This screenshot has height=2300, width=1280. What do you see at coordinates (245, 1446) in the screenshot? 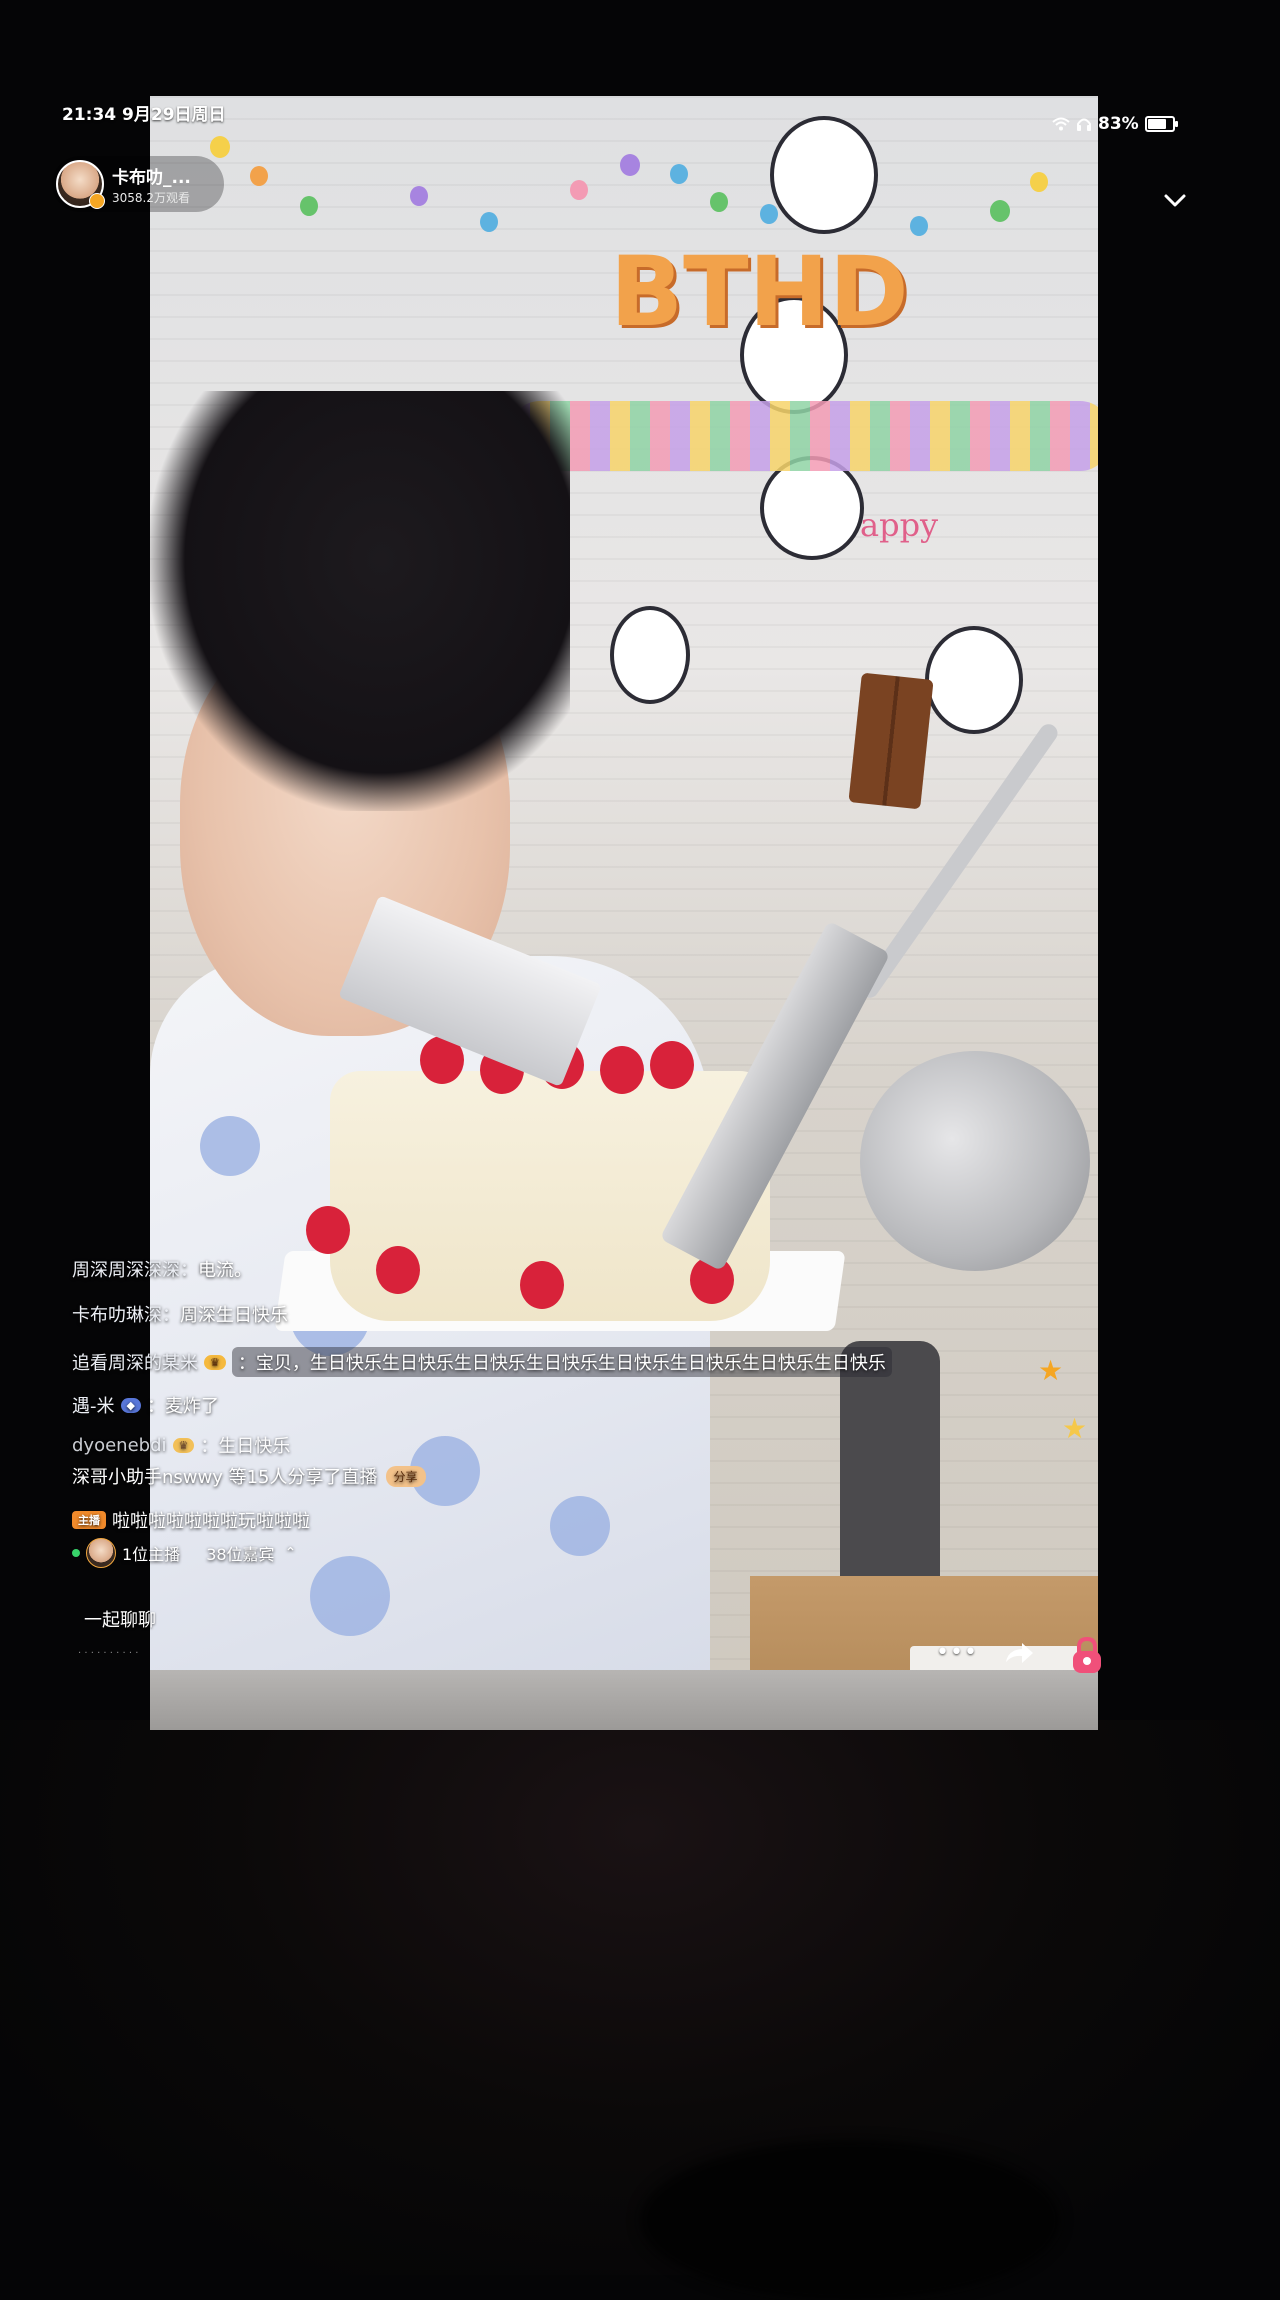
I see `chat-text: ：生日快乐` at bounding box center [245, 1446].